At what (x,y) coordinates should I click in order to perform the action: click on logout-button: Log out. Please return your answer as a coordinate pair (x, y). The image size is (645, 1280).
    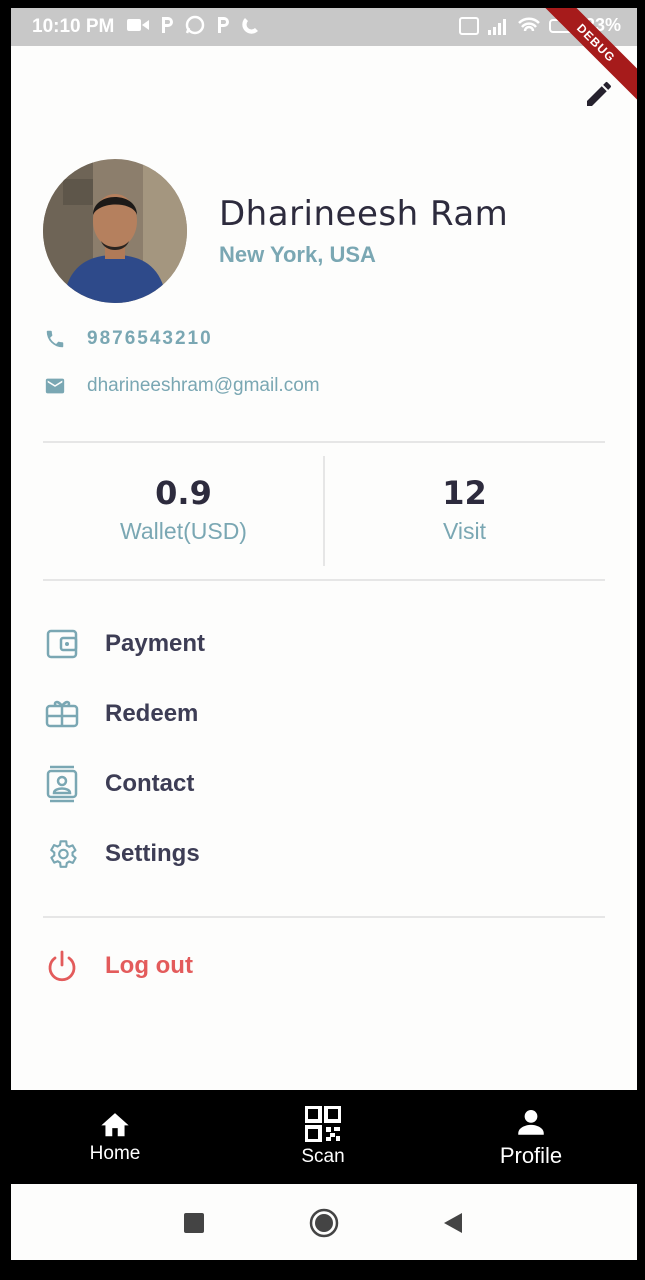
    Looking at the image, I should click on (303, 966).